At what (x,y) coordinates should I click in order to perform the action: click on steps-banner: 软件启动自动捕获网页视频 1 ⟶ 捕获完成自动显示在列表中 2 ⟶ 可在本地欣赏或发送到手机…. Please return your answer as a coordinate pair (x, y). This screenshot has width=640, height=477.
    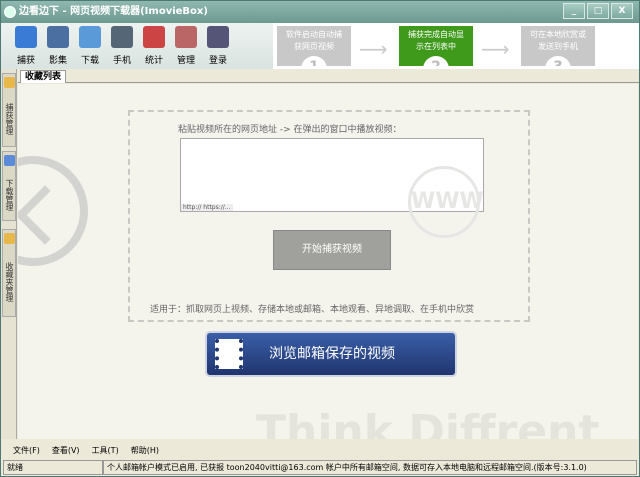
    Looking at the image, I should click on (456, 46).